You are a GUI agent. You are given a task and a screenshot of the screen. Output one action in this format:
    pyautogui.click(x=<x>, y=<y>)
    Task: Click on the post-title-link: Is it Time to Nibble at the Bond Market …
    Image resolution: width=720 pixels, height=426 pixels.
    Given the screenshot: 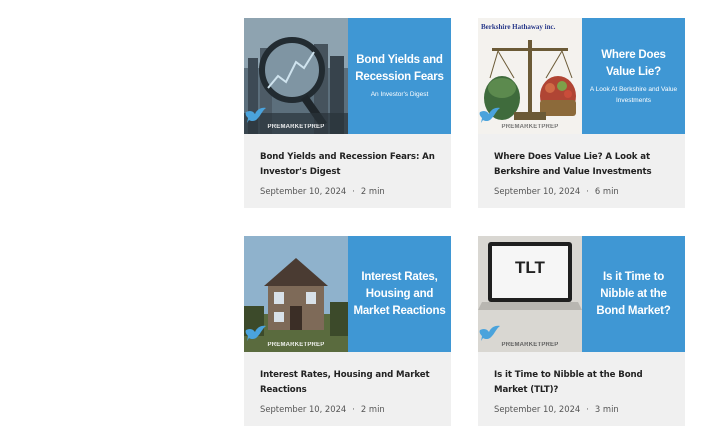 What is the action you would take?
    pyautogui.click(x=584, y=383)
    